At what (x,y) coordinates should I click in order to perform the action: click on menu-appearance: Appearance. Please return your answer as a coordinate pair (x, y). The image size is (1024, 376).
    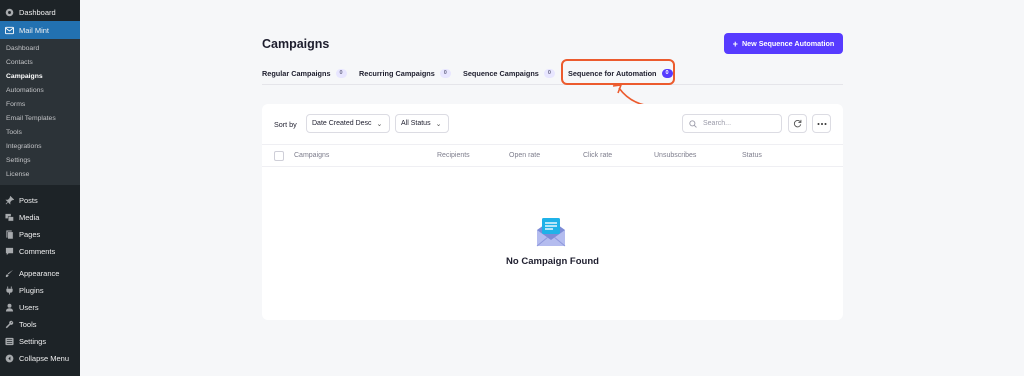
    Looking at the image, I should click on (40, 273).